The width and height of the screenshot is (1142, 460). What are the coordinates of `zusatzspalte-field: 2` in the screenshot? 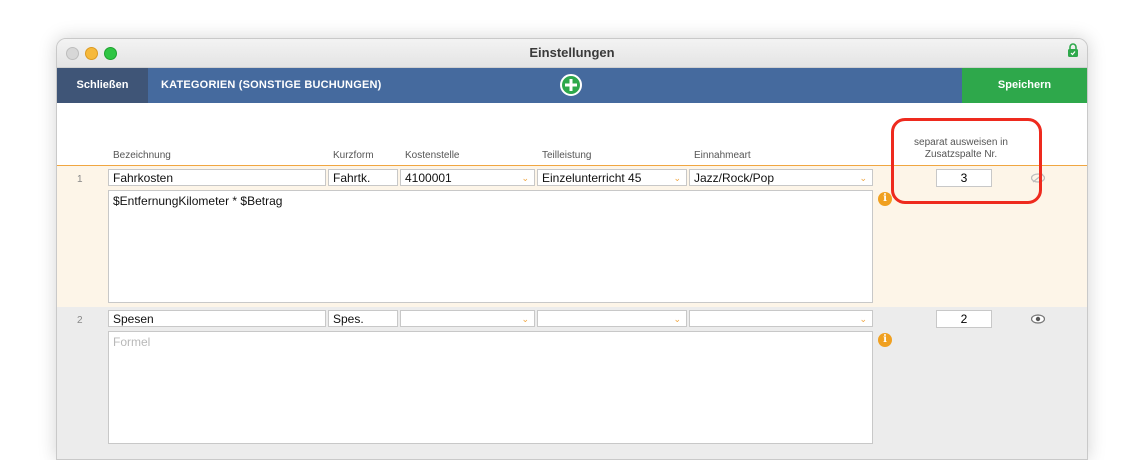 It's located at (964, 319).